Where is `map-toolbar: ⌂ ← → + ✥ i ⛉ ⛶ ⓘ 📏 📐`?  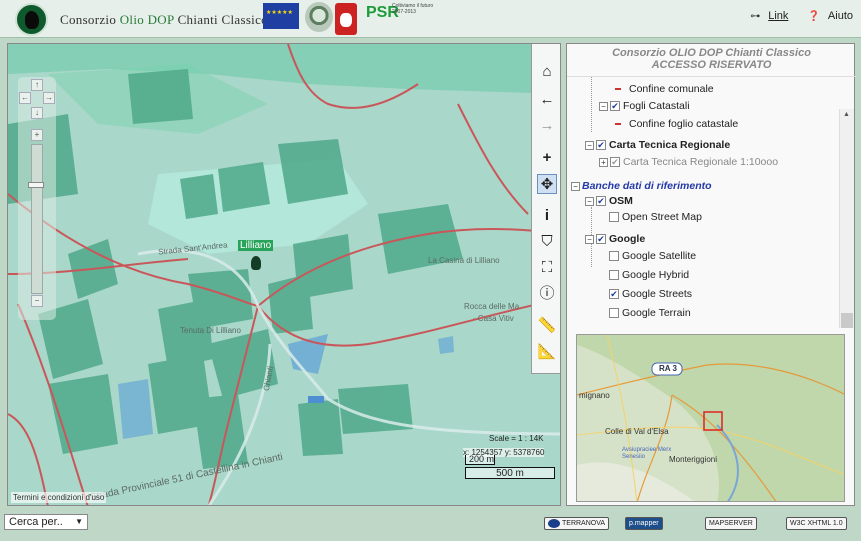
map-toolbar: ⌂ ← → + ✥ i ⛉ ⛶ ⓘ 📏 📐 is located at coordinates (545, 209).